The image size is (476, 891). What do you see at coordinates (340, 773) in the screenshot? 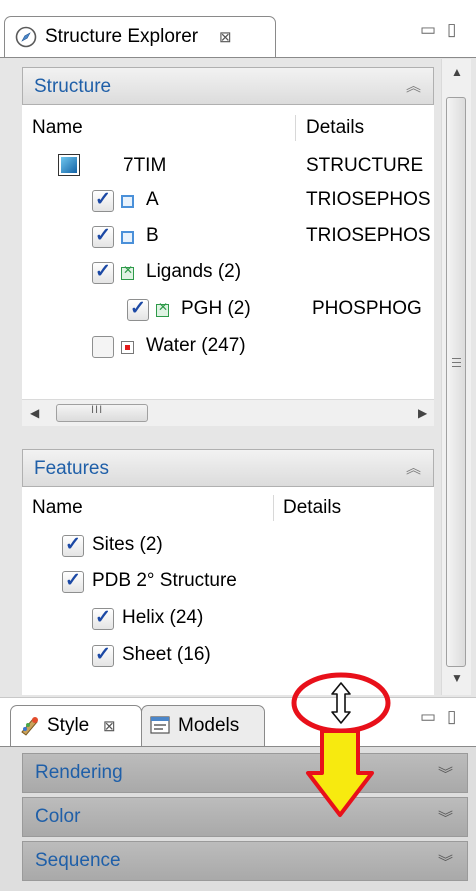
I see `down-arrow-annotation` at bounding box center [340, 773].